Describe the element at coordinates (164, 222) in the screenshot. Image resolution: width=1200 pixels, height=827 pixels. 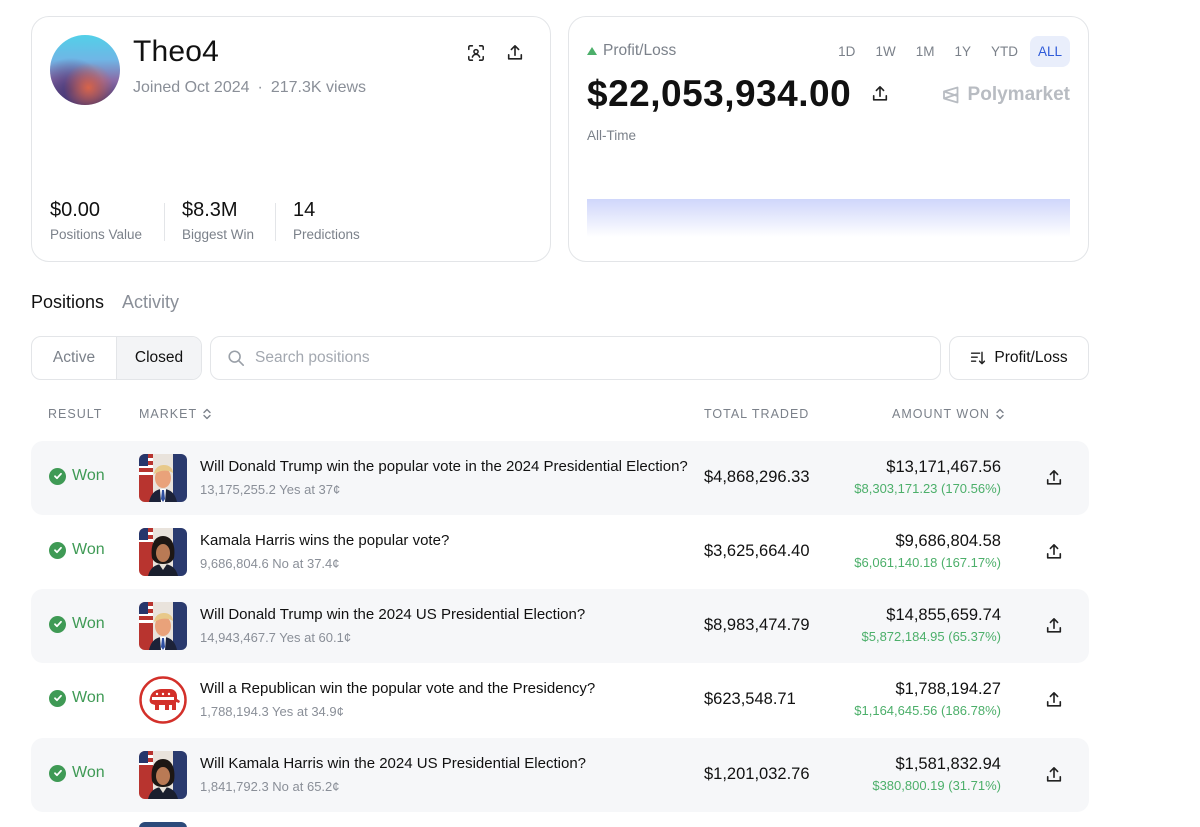
I see `stat-divider` at that location.